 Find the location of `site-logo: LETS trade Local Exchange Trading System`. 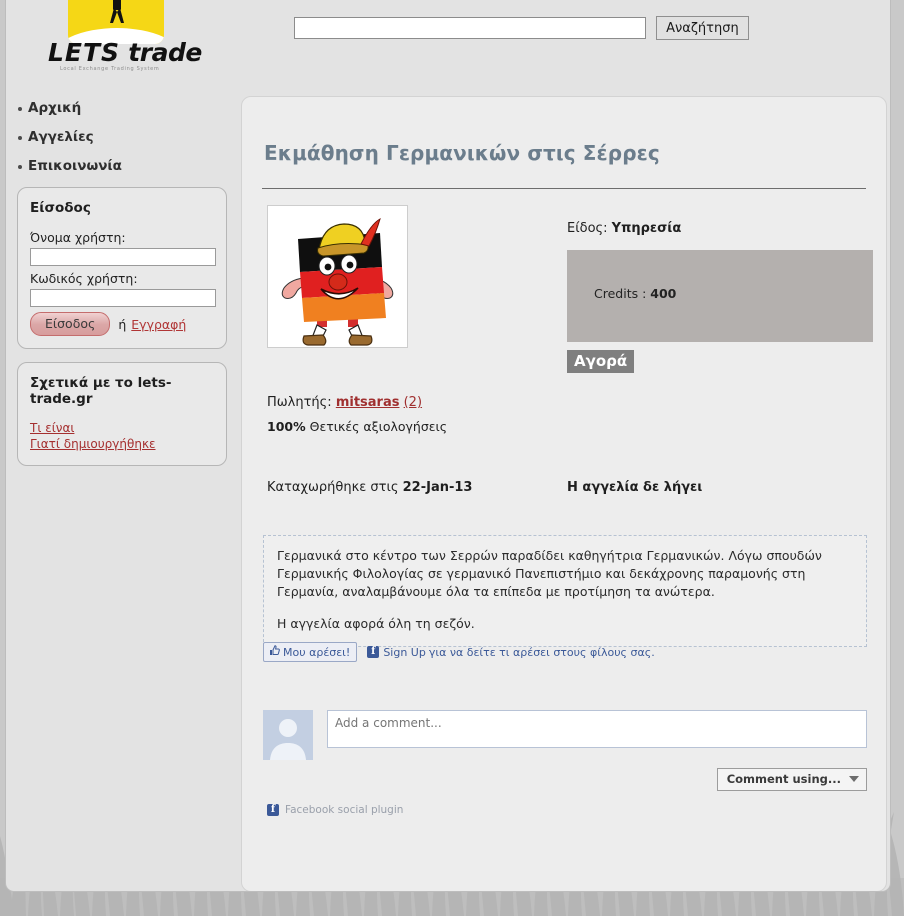

site-logo: LETS trade Local Exchange Trading System is located at coordinates (122, 44).